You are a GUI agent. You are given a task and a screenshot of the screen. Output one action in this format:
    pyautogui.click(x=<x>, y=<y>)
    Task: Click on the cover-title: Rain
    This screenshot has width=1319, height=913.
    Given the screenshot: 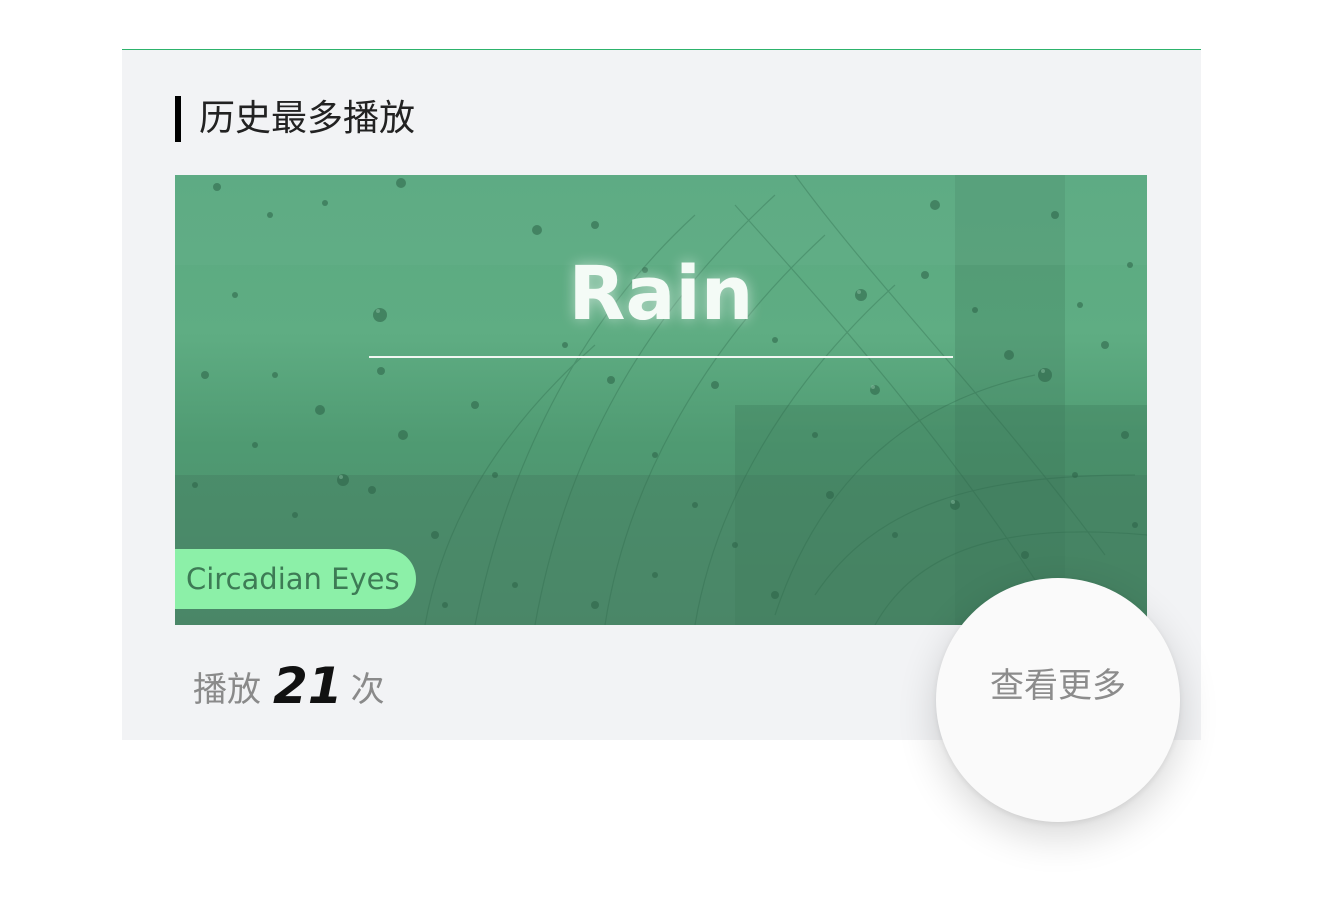 What is the action you would take?
    pyautogui.click(x=661, y=294)
    